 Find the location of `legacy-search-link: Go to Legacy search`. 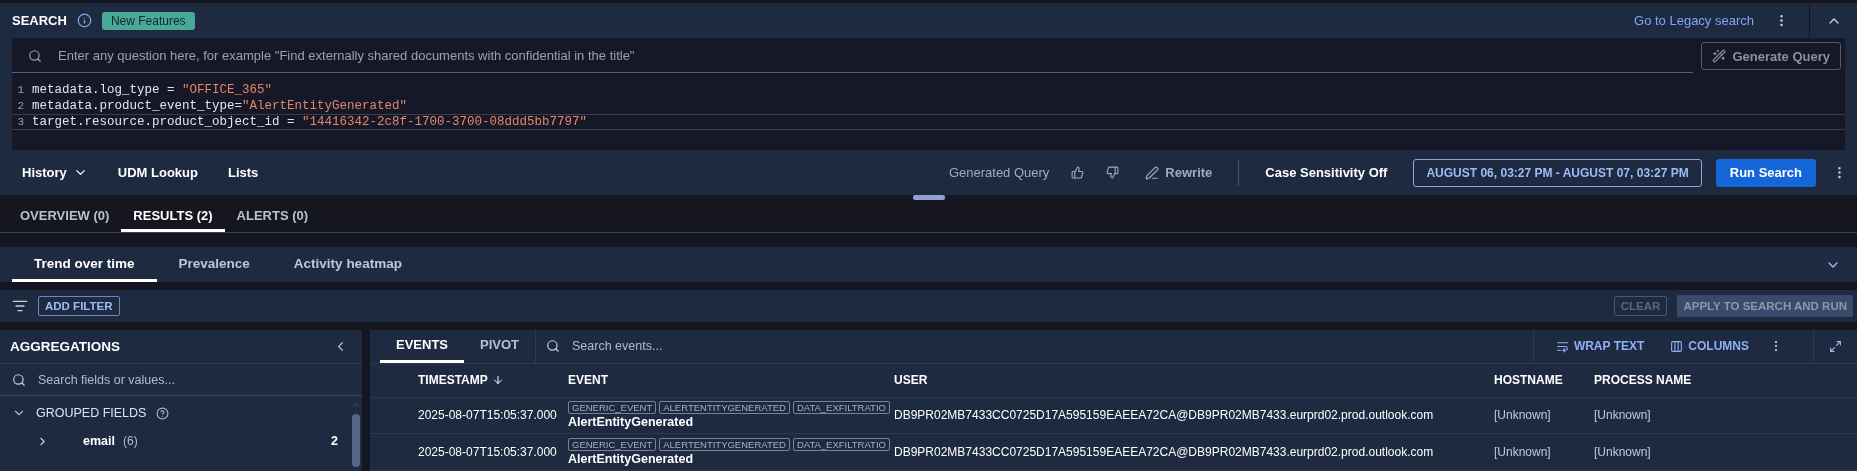

legacy-search-link: Go to Legacy search is located at coordinates (1694, 20).